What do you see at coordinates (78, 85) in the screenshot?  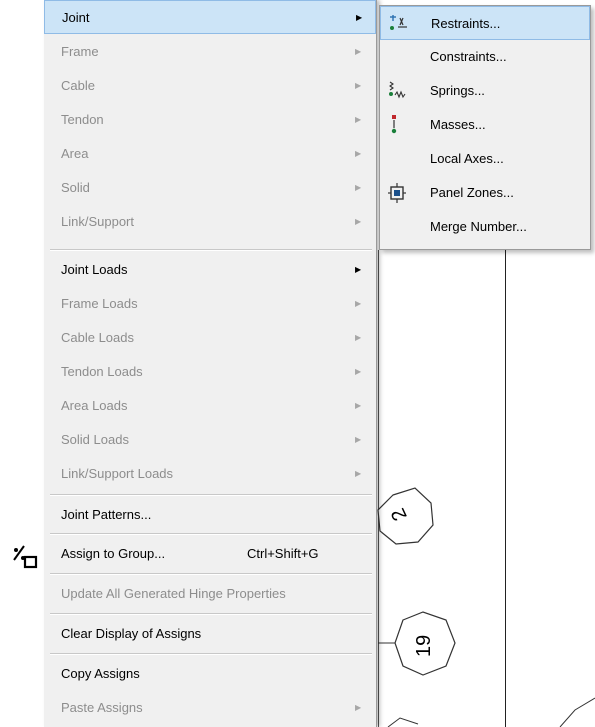 I see `menu-item-label: Cable` at bounding box center [78, 85].